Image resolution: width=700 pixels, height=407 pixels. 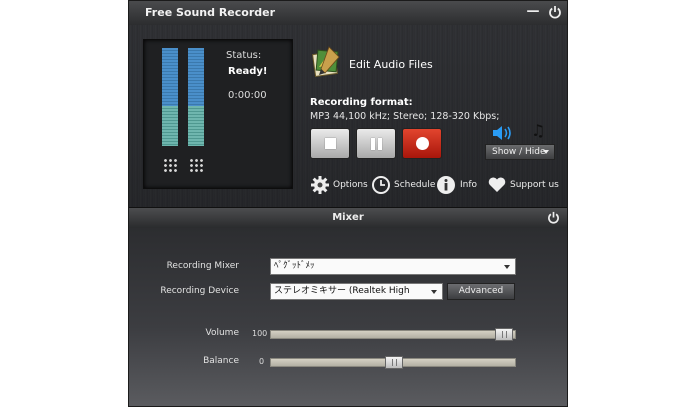 I want to click on gear-icon, so click(x=320, y=185).